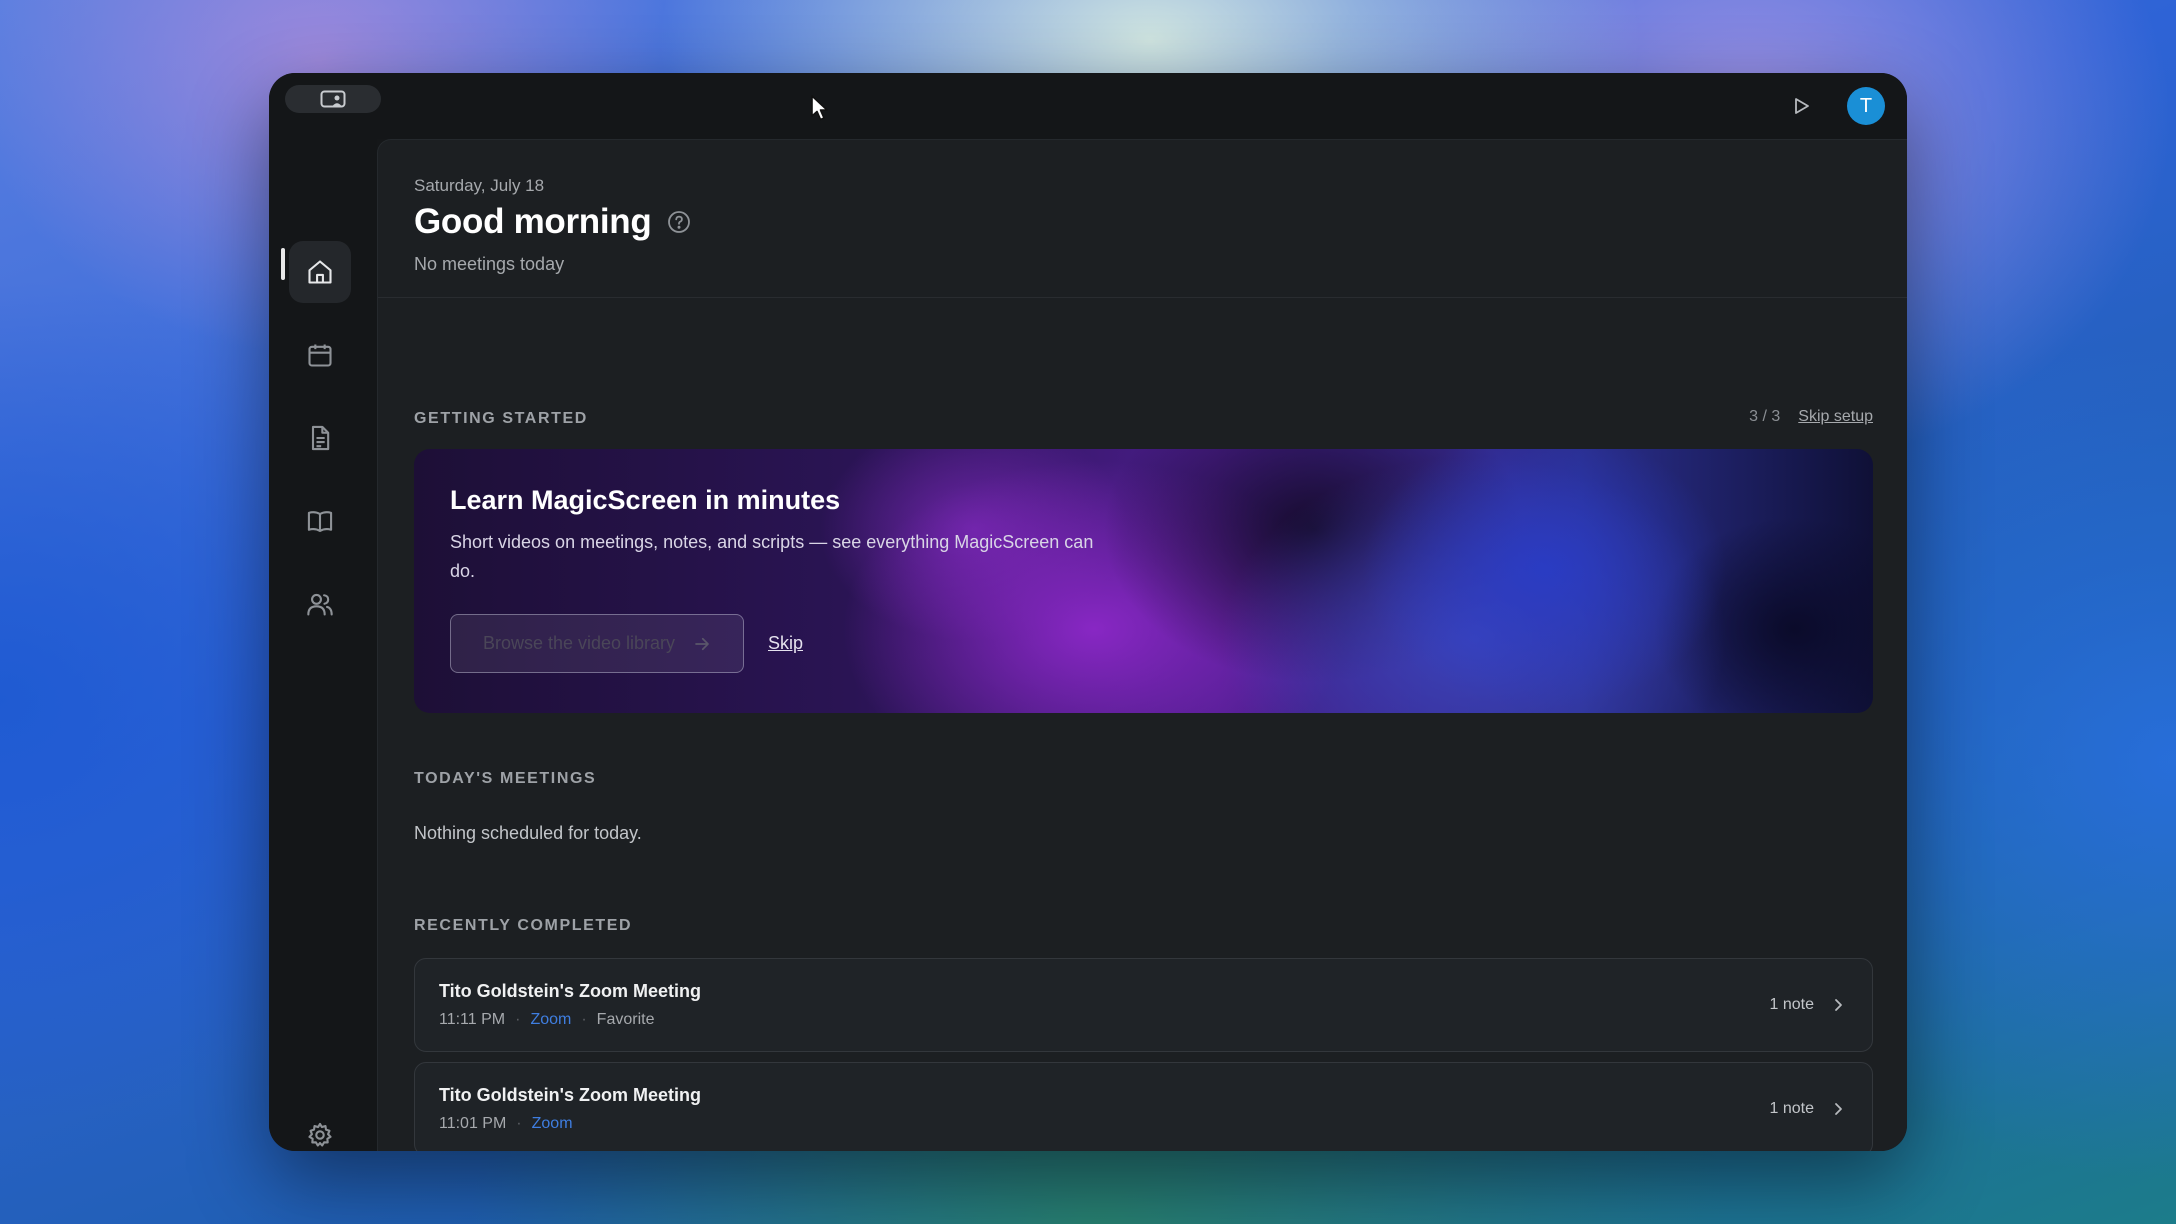 Image resolution: width=2176 pixels, height=1224 pixels. What do you see at coordinates (283, 264) in the screenshot?
I see `active-nav-indicator` at bounding box center [283, 264].